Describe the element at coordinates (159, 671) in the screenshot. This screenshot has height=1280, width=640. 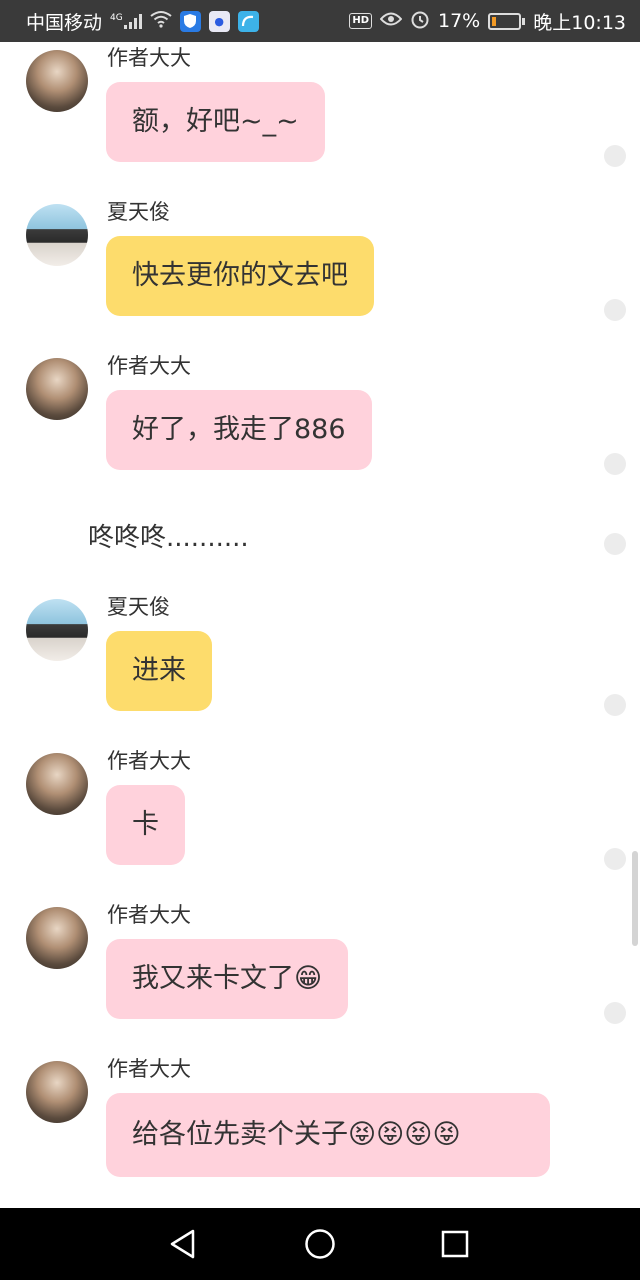
I see `message-bubble: 进来` at that location.